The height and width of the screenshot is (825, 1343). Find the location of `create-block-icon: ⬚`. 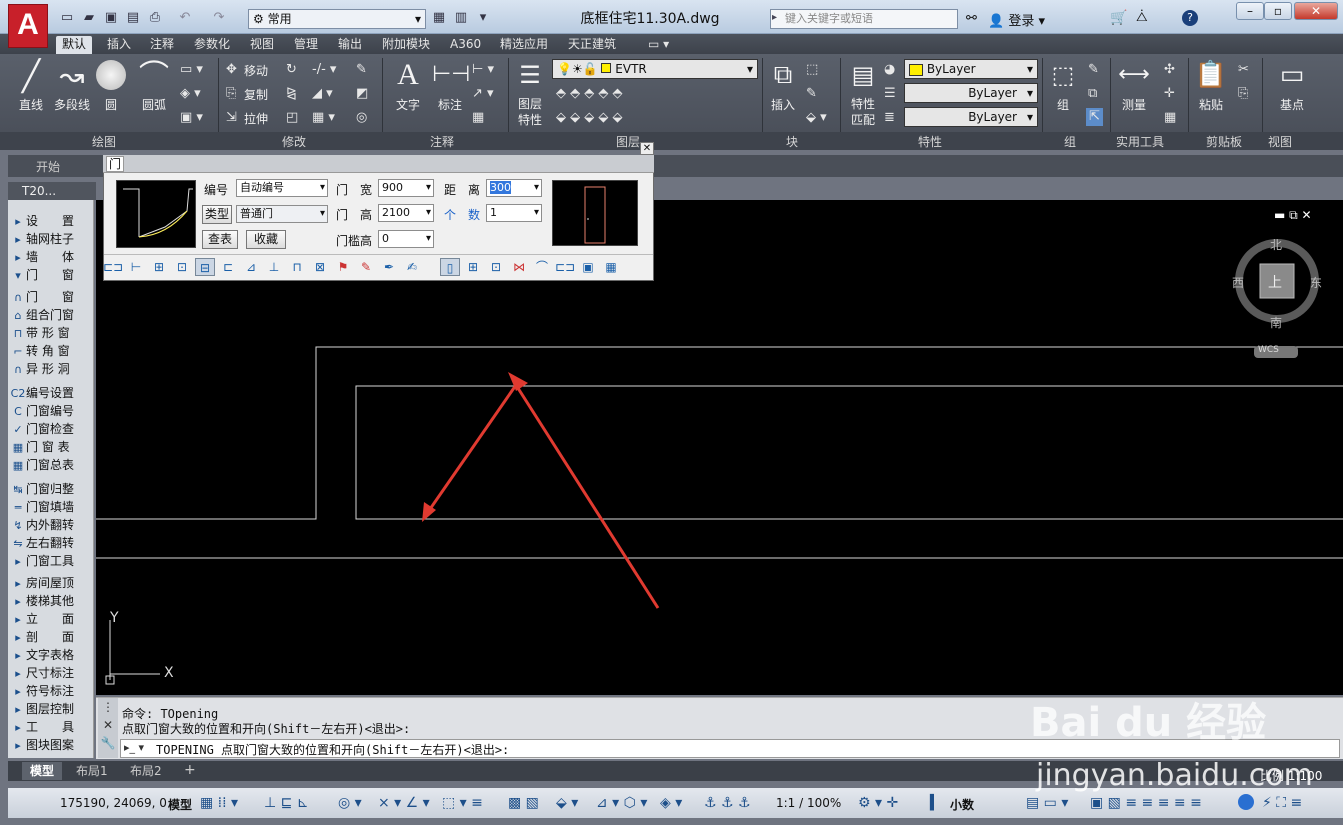

create-block-icon: ⬚ is located at coordinates (812, 70).